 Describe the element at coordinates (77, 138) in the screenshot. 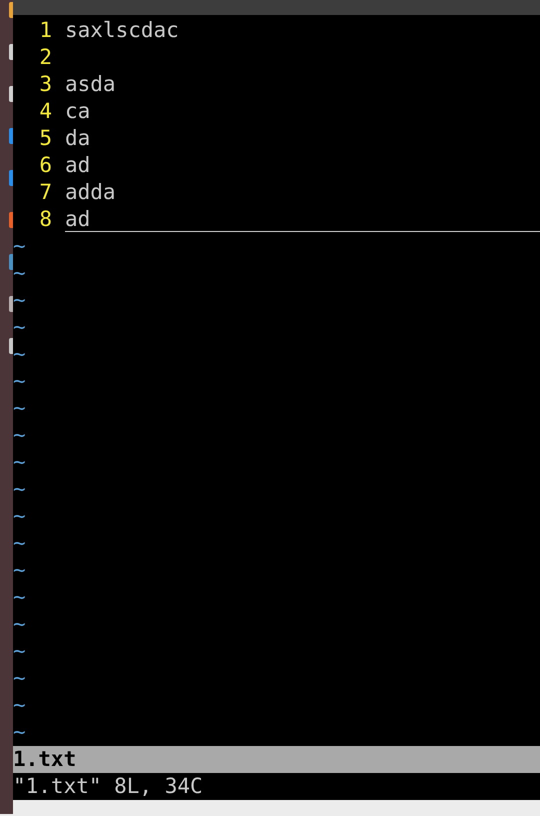

I see `line-text: da` at that location.